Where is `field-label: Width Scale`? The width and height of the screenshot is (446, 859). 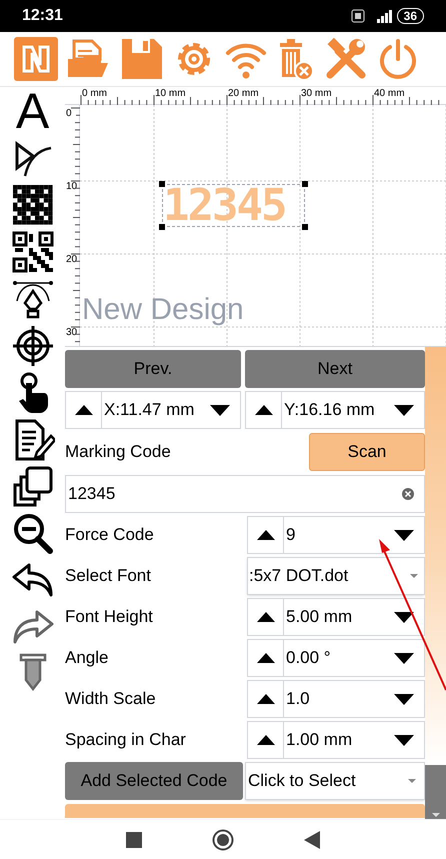 field-label: Width Scale is located at coordinates (111, 699).